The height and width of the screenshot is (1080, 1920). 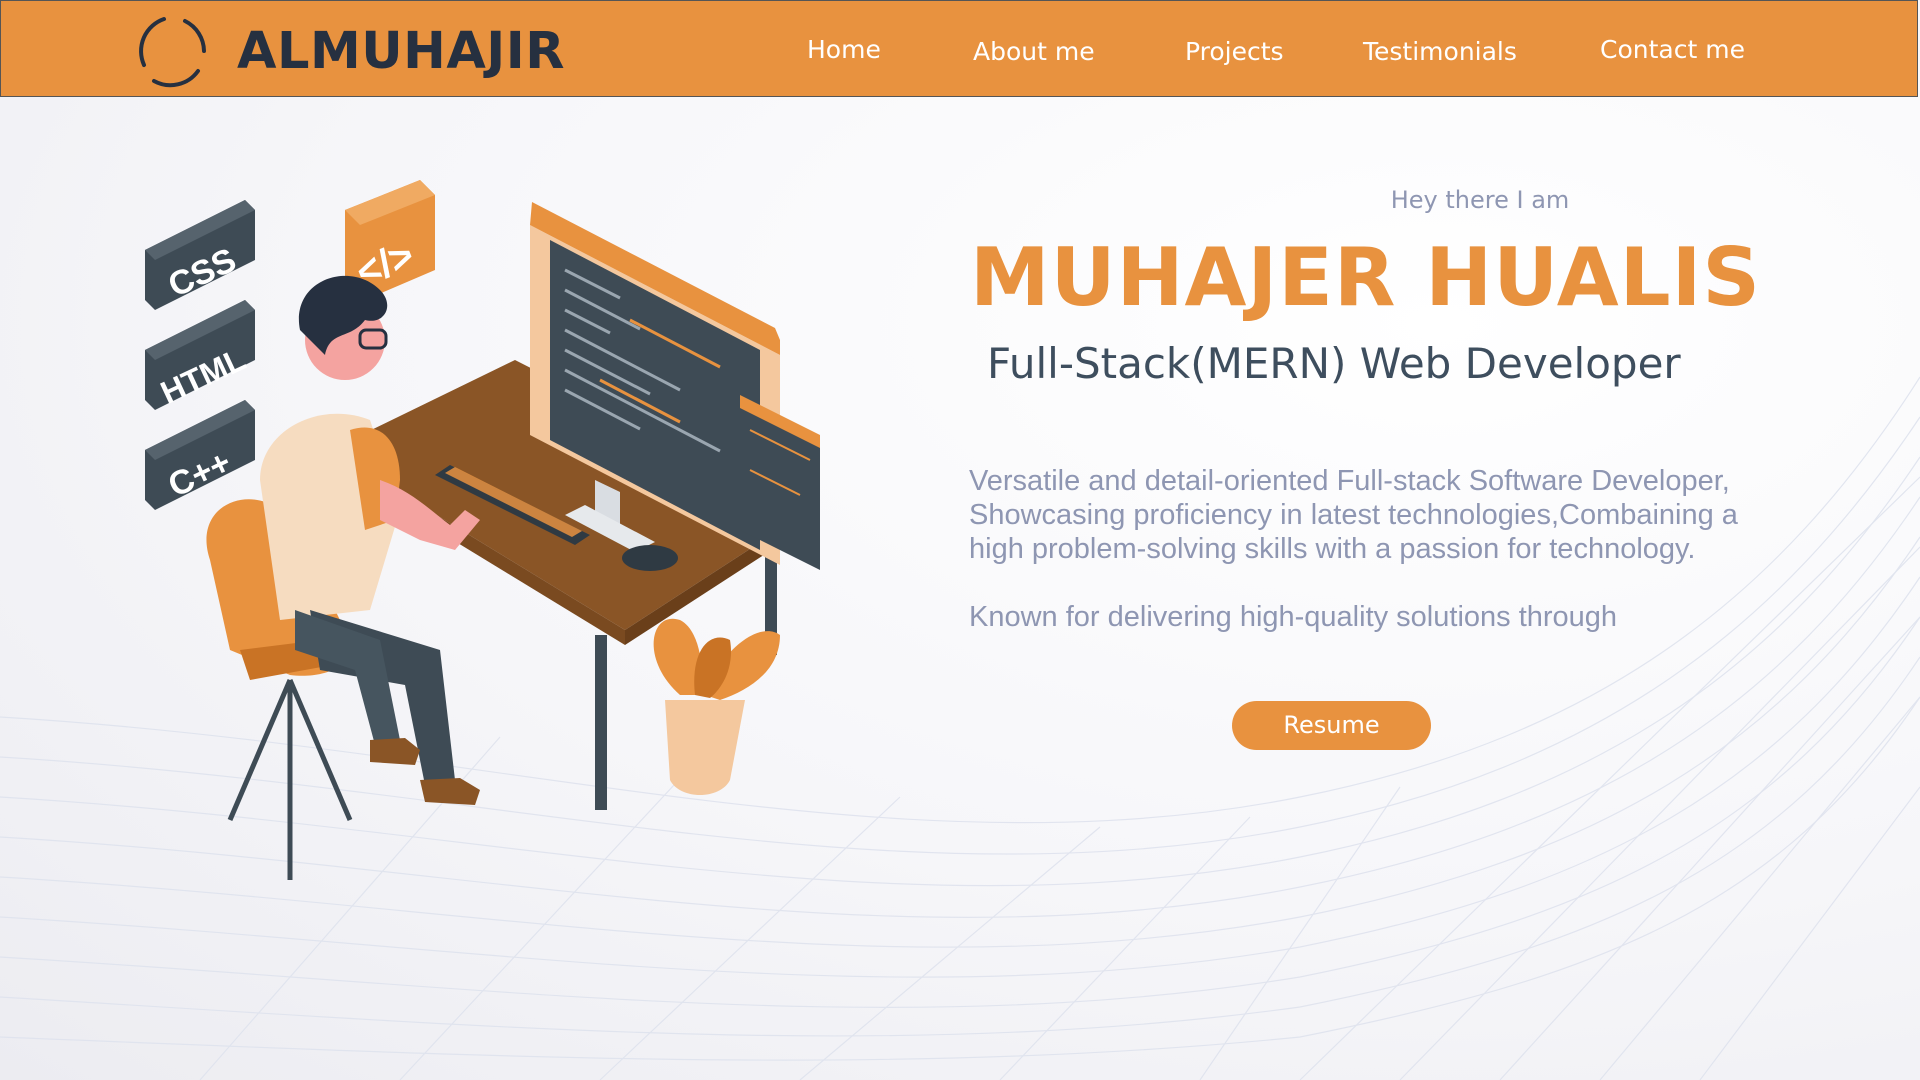 I want to click on nav-testimonials-link: Testimonials, so click(x=1440, y=52).